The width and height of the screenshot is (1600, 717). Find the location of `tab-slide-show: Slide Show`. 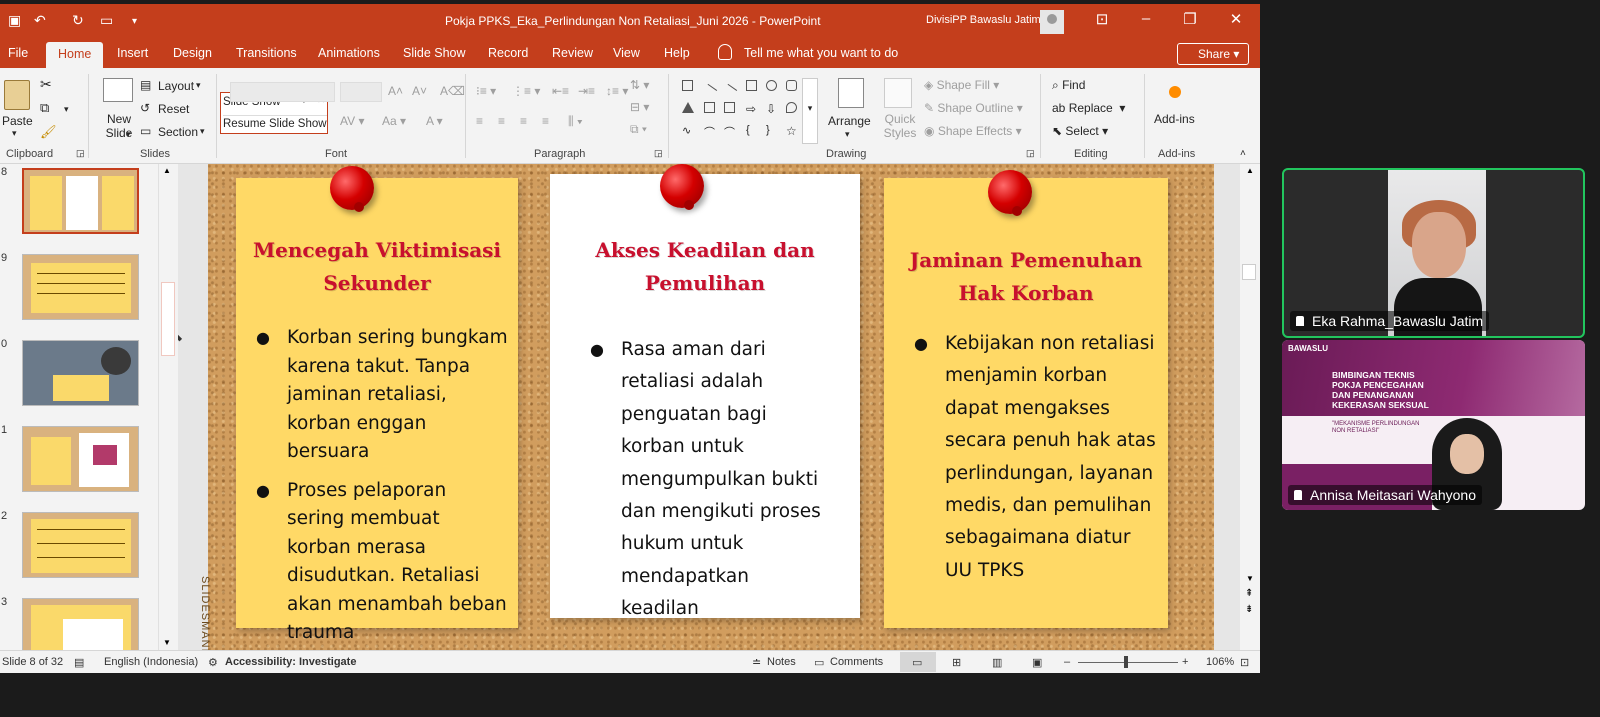

tab-slide-show: Slide Show is located at coordinates (434, 53).